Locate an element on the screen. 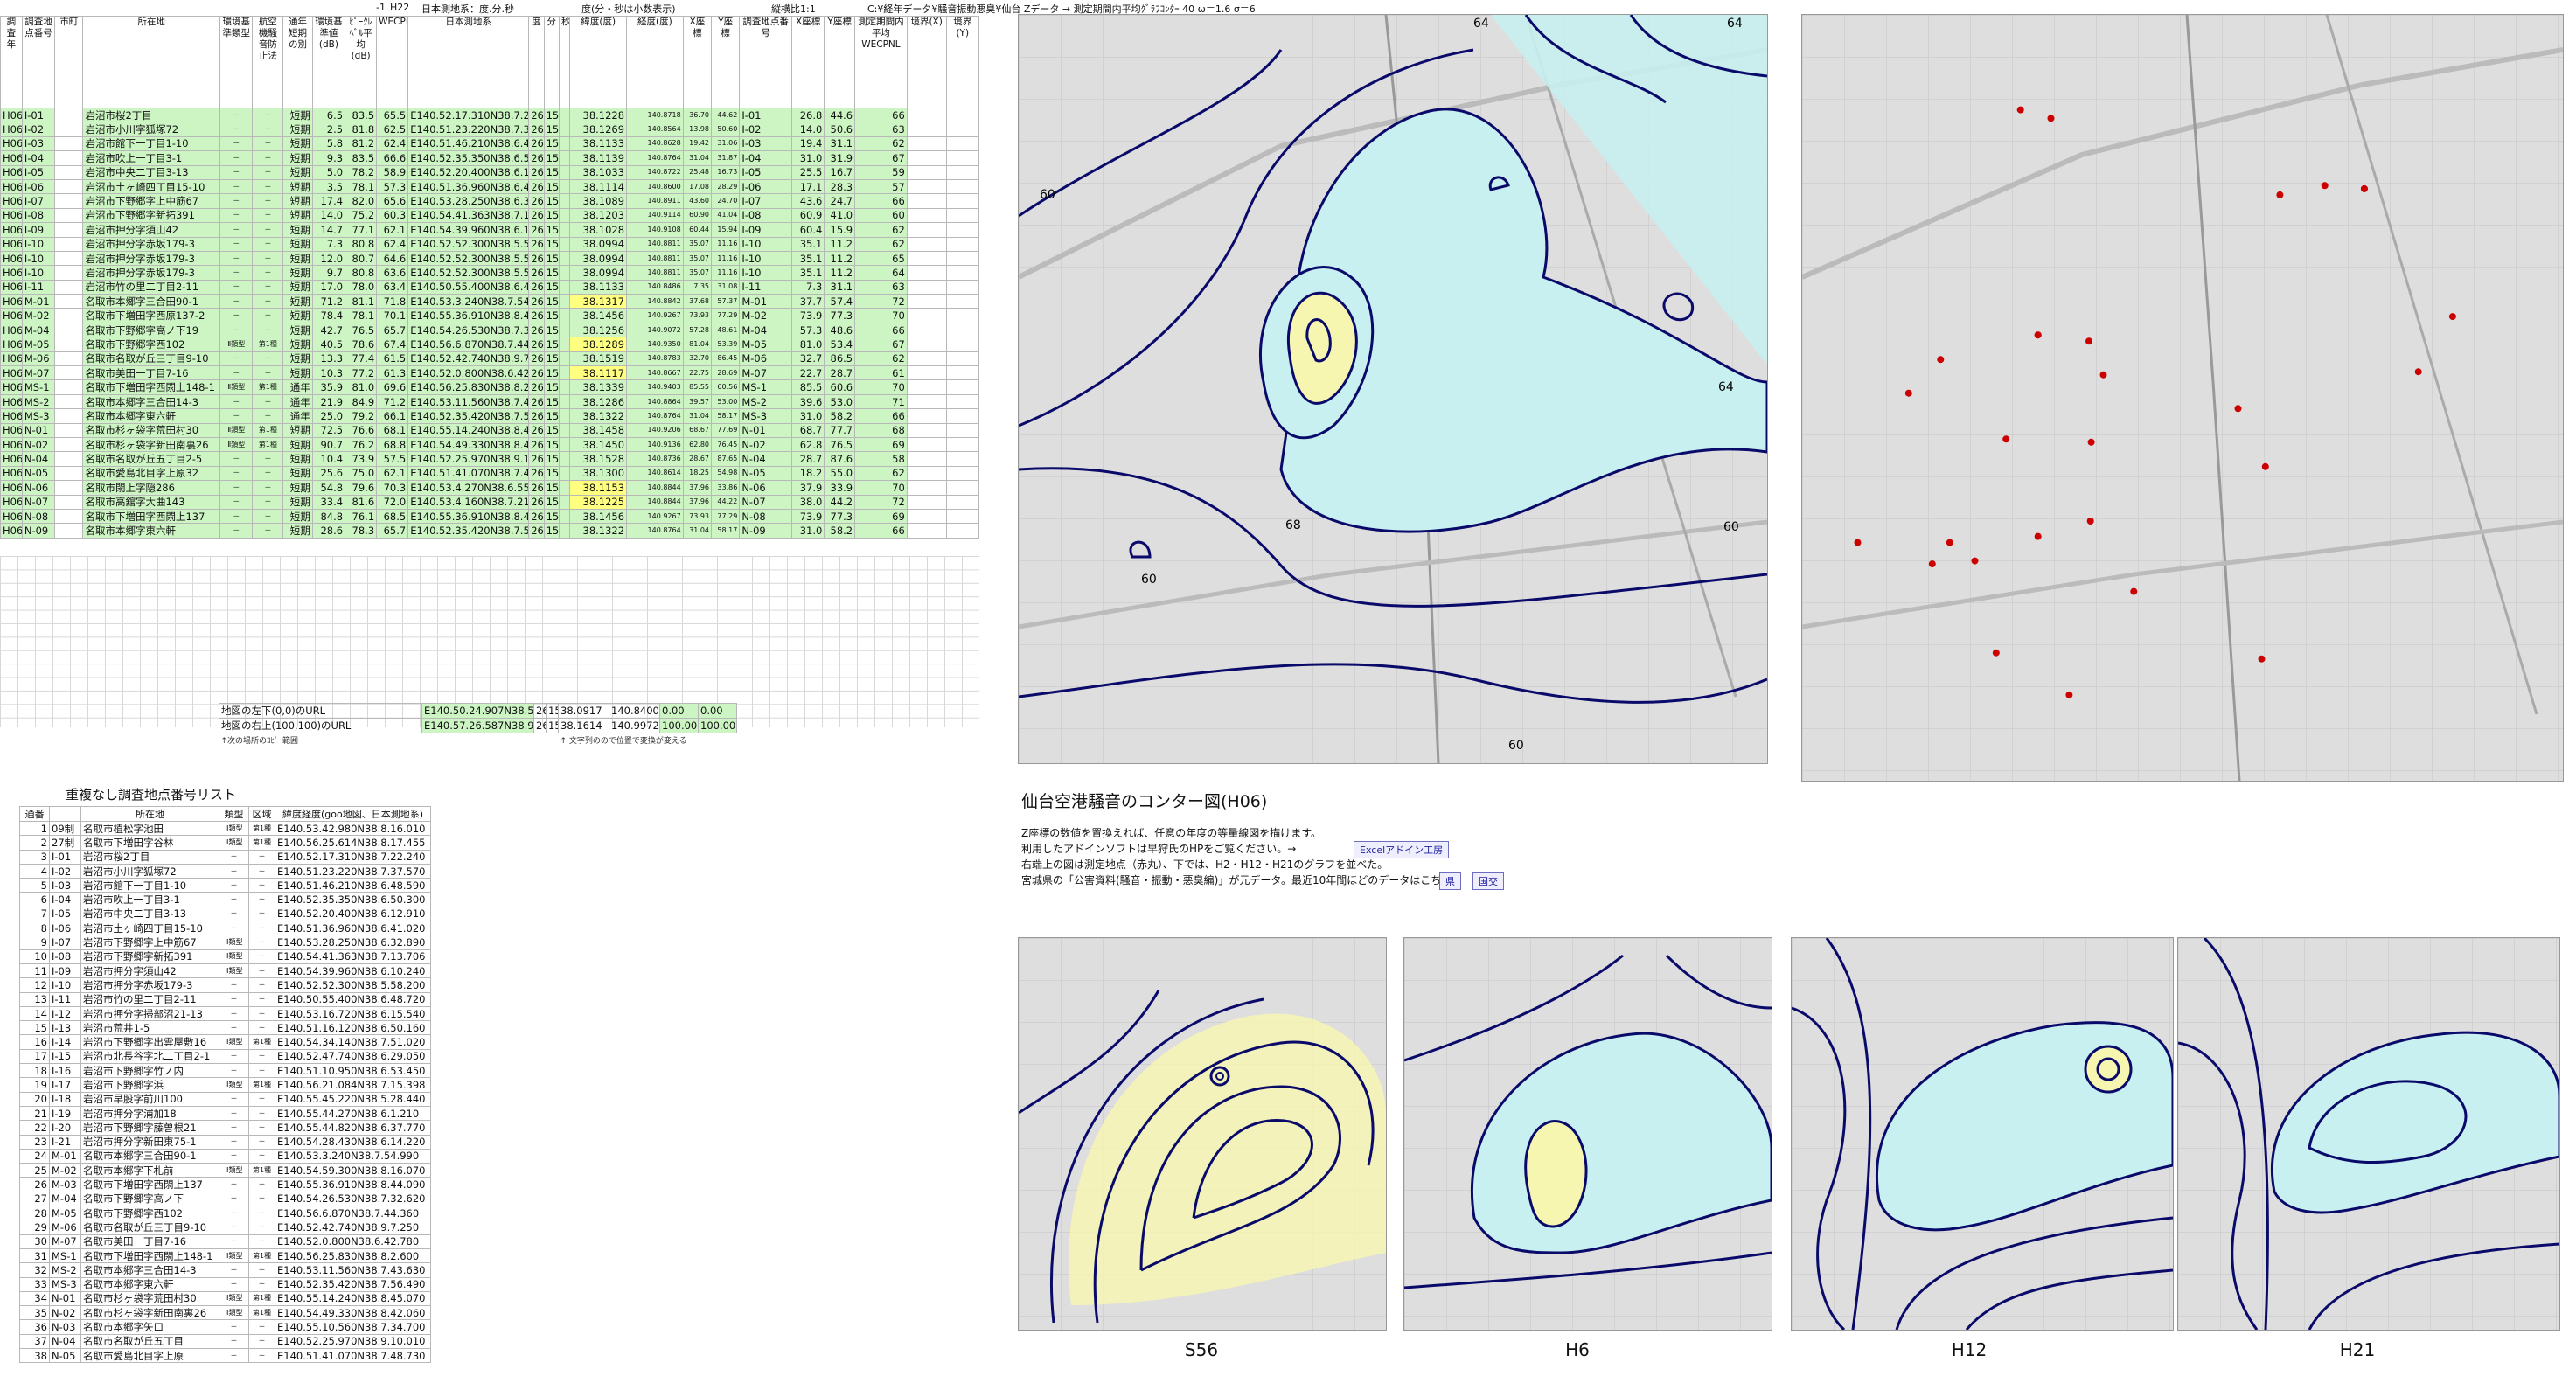 The height and width of the screenshot is (1390, 2576). list-cell: I-06 is located at coordinates (65, 929).